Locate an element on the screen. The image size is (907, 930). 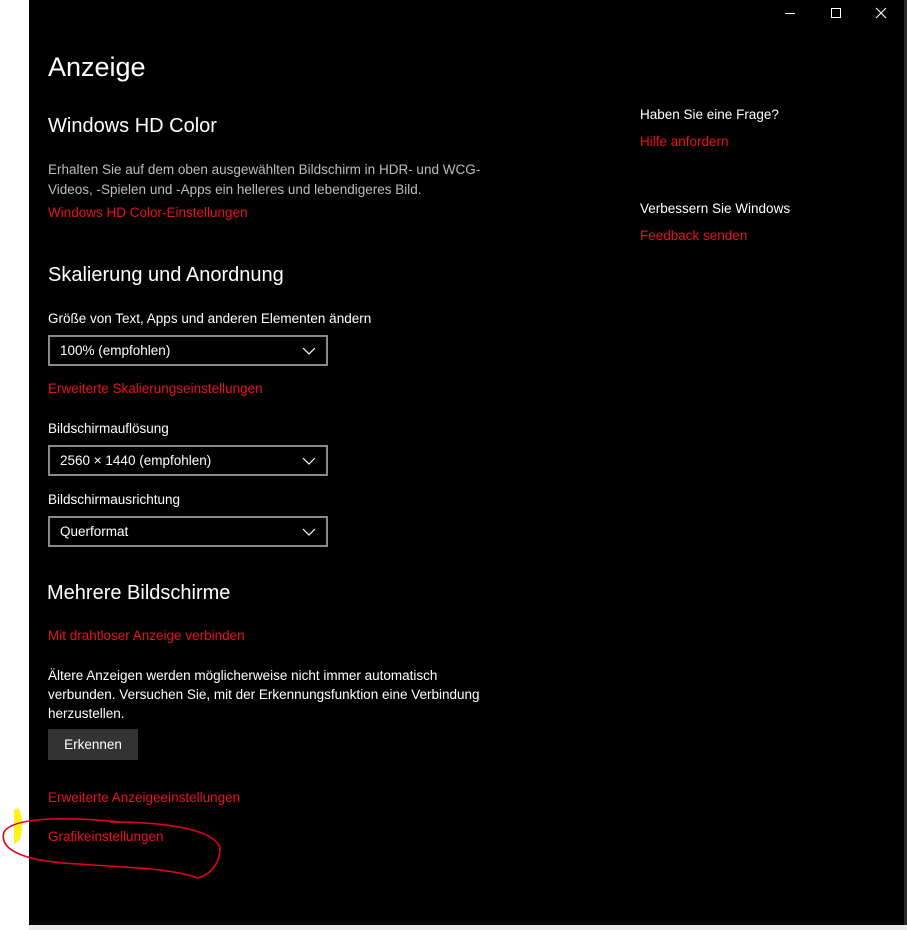
maximize-button is located at coordinates (836, 13).